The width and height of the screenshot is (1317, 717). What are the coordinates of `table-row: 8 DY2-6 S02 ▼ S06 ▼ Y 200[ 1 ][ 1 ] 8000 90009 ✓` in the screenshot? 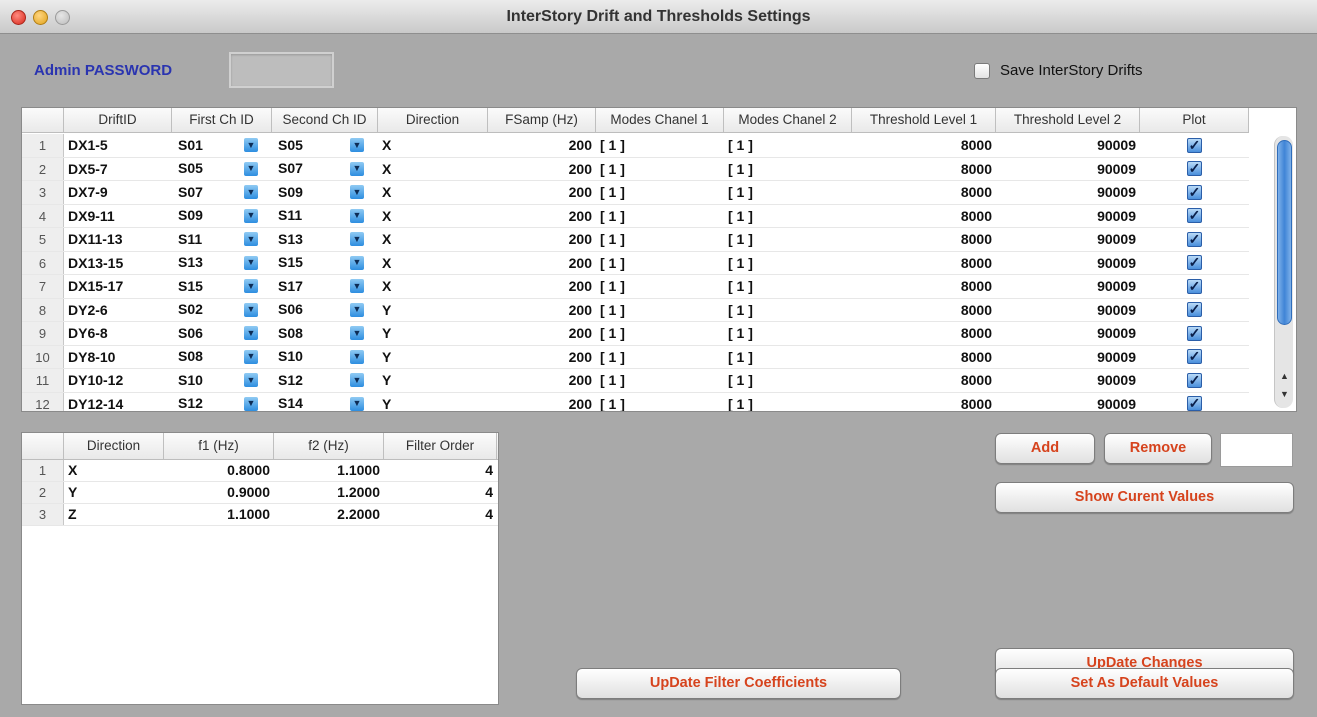 It's located at (635, 310).